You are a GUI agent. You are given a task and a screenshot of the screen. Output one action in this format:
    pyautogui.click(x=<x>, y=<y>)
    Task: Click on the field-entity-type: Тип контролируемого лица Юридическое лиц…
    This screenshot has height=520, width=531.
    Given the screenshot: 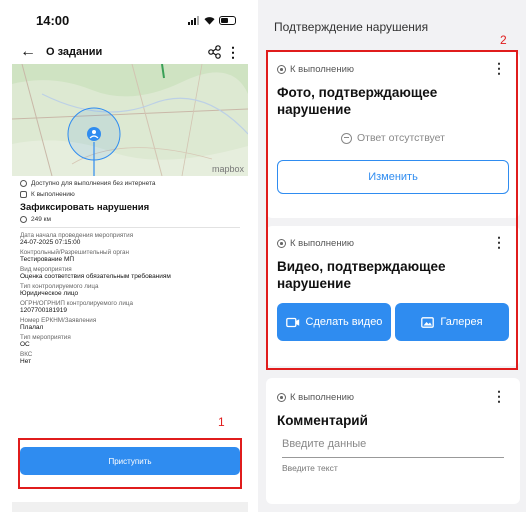 What is the action you would take?
    pyautogui.click(x=130, y=290)
    